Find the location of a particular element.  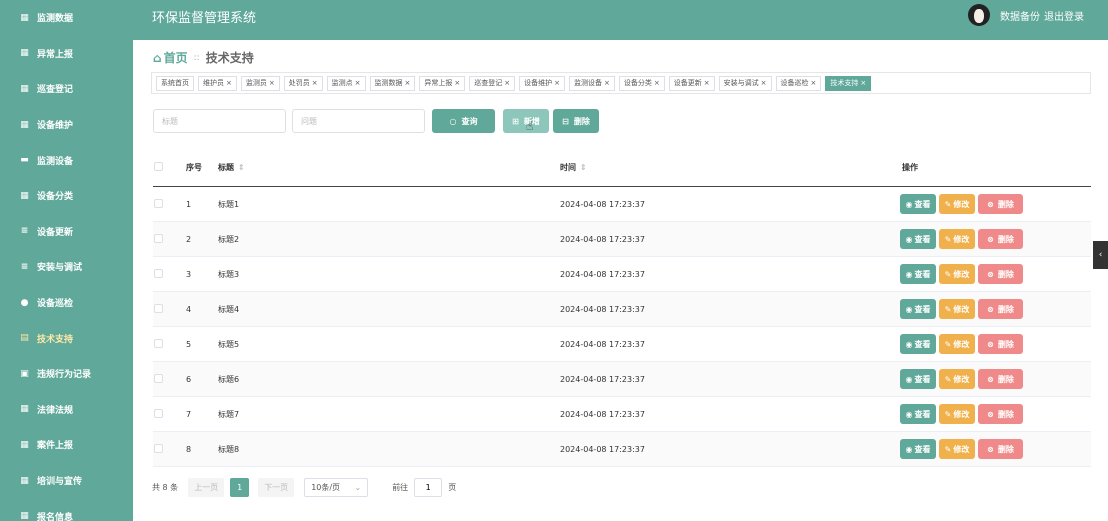

sidebar-item: ▦ 设备维护 is located at coordinates (66, 125).